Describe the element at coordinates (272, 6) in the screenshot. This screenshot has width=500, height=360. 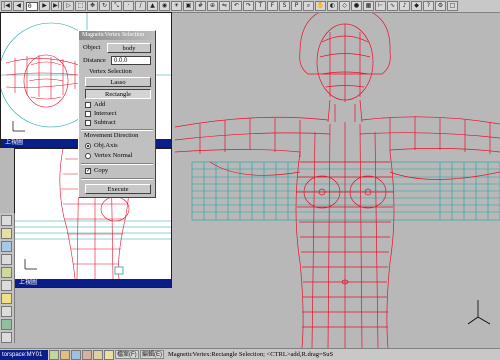
I see `view-front-icon: F` at that location.